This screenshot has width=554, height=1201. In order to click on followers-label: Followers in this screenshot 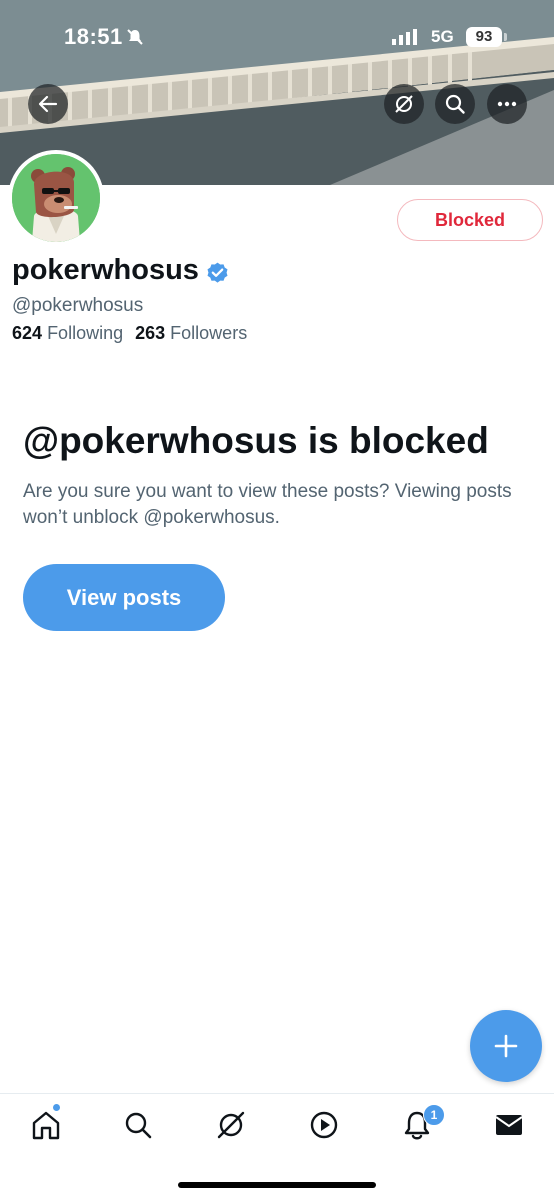, I will do `click(209, 333)`.